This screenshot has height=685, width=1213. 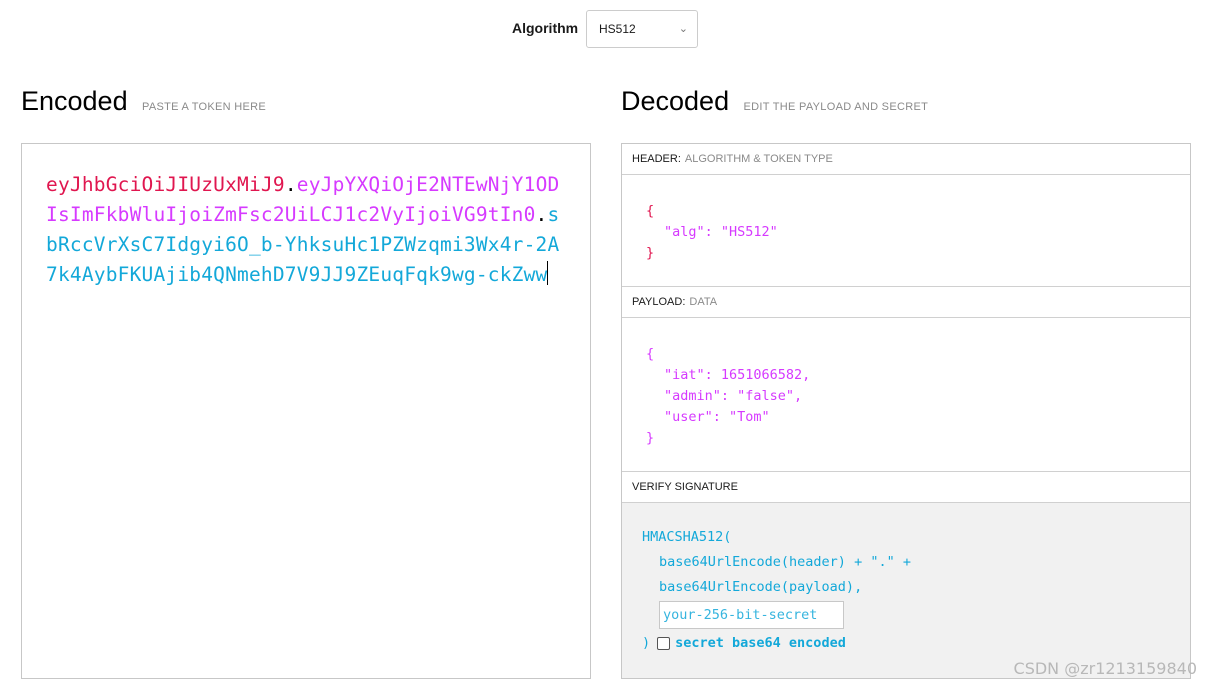 I want to click on decoded-heading: Decoded EDIT THE PAYLOAD AND SECRET, so click(x=774, y=101).